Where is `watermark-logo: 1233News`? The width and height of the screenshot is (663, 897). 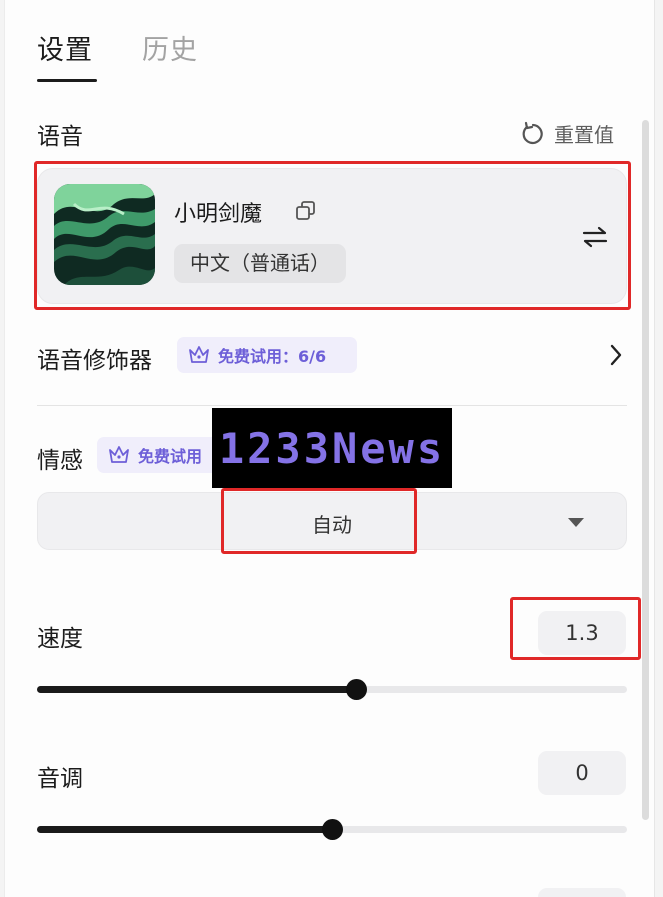 watermark-logo: 1233News is located at coordinates (332, 448).